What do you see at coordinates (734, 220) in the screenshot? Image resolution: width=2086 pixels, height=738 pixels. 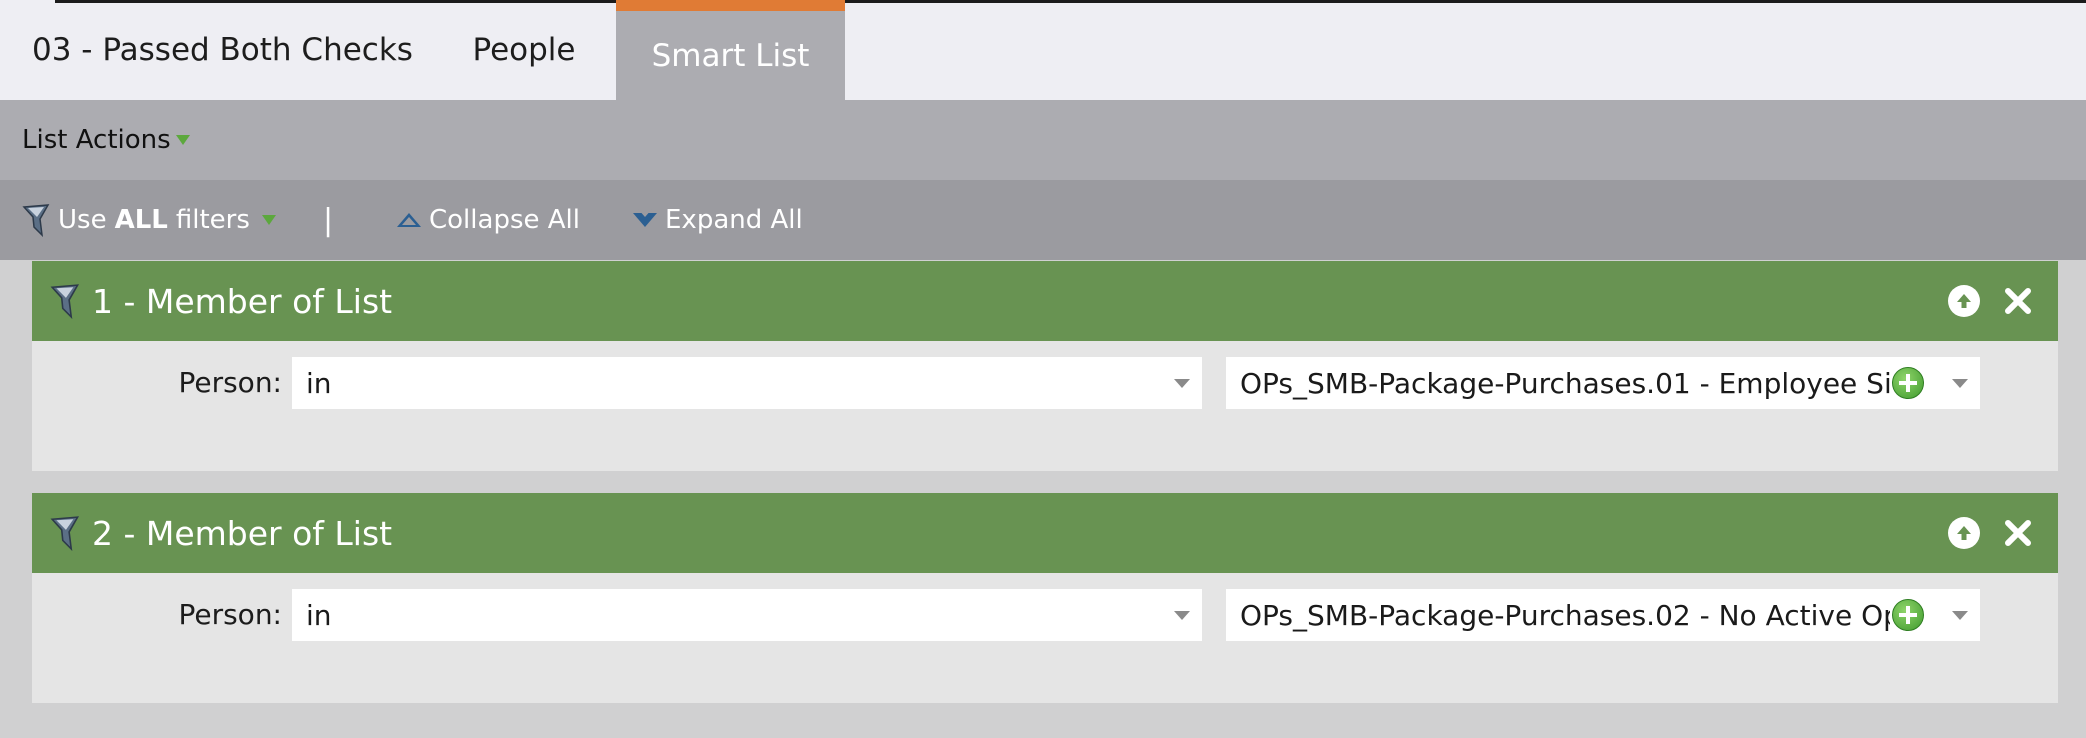 I see `expand-all-label: Expand All` at bounding box center [734, 220].